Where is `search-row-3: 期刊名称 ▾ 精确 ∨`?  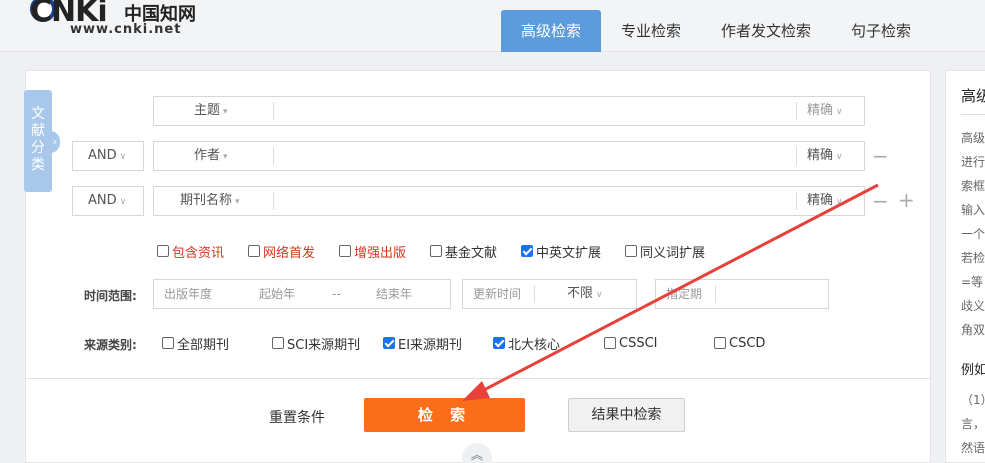 search-row-3: 期刊名称 ▾ 精确 ∨ is located at coordinates (509, 201).